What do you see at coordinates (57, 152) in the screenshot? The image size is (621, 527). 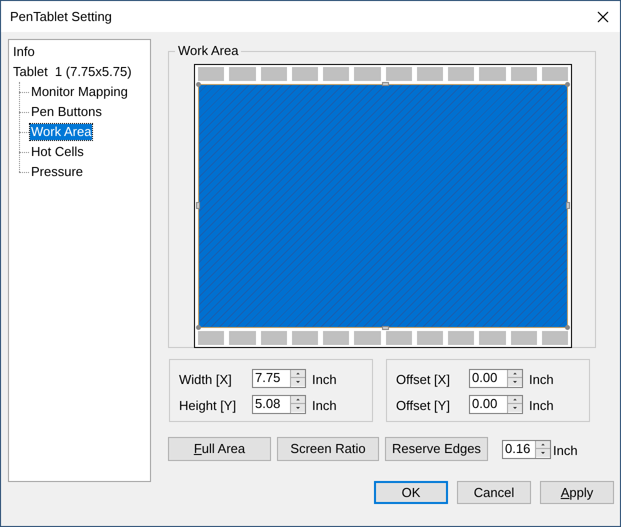 I see `tree-item: Hot Cells` at bounding box center [57, 152].